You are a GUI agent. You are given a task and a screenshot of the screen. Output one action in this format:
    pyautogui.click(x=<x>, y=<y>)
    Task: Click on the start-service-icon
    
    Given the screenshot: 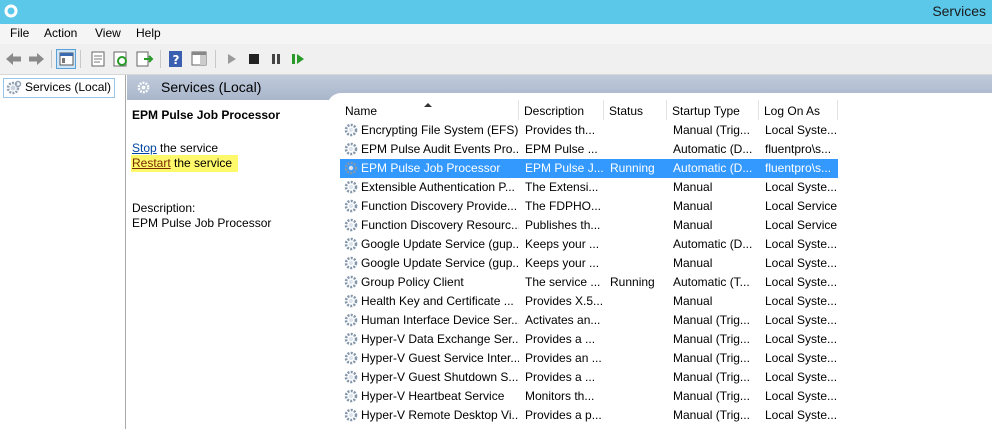 What is the action you would take?
    pyautogui.click(x=232, y=59)
    